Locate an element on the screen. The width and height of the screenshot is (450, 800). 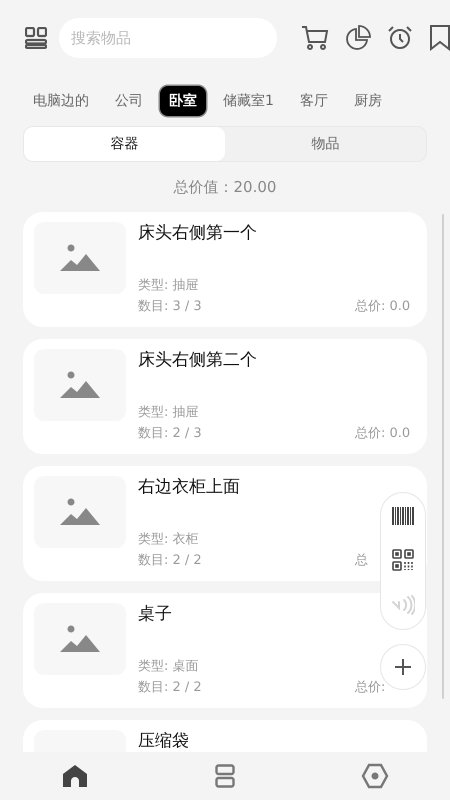
item-card: 桌子 类型: 桌面 数目: 2 / 2 总价: is located at coordinates (225, 650).